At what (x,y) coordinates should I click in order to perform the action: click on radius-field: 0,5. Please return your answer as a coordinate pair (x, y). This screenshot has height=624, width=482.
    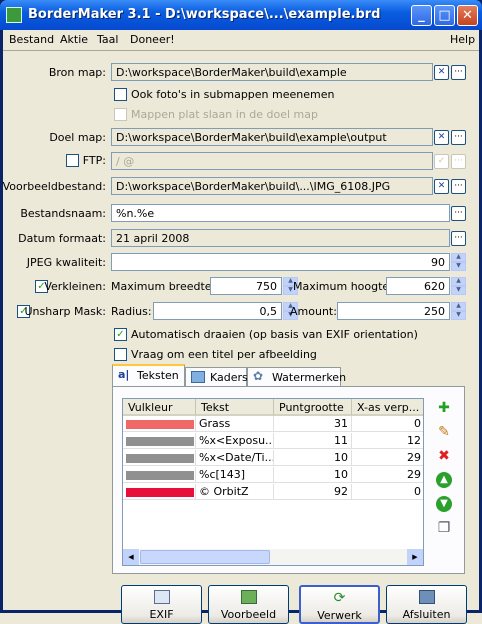
    Looking at the image, I should click on (217, 311).